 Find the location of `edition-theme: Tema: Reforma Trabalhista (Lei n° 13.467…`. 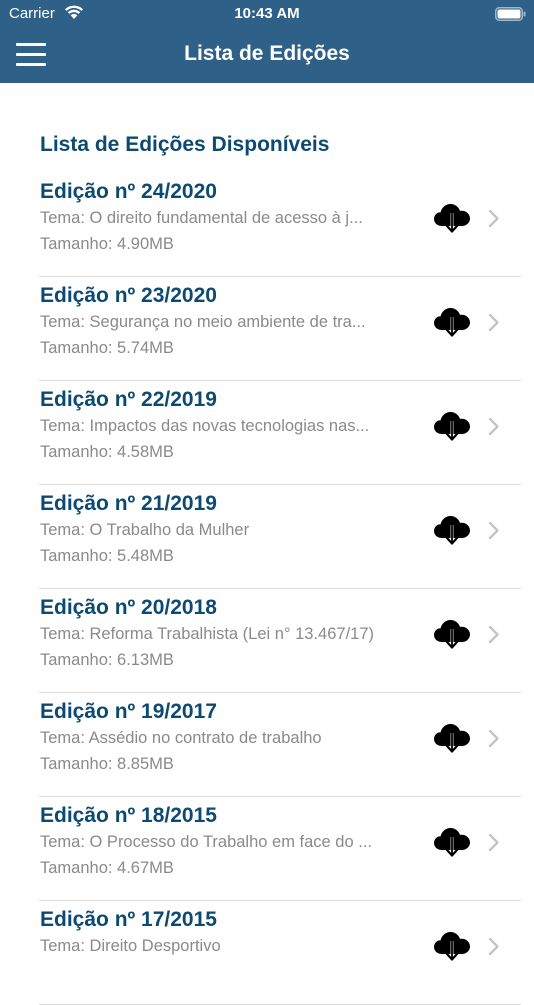

edition-theme: Tema: Reforma Trabalhista (Lei n° 13.467… is located at coordinates (207, 634).